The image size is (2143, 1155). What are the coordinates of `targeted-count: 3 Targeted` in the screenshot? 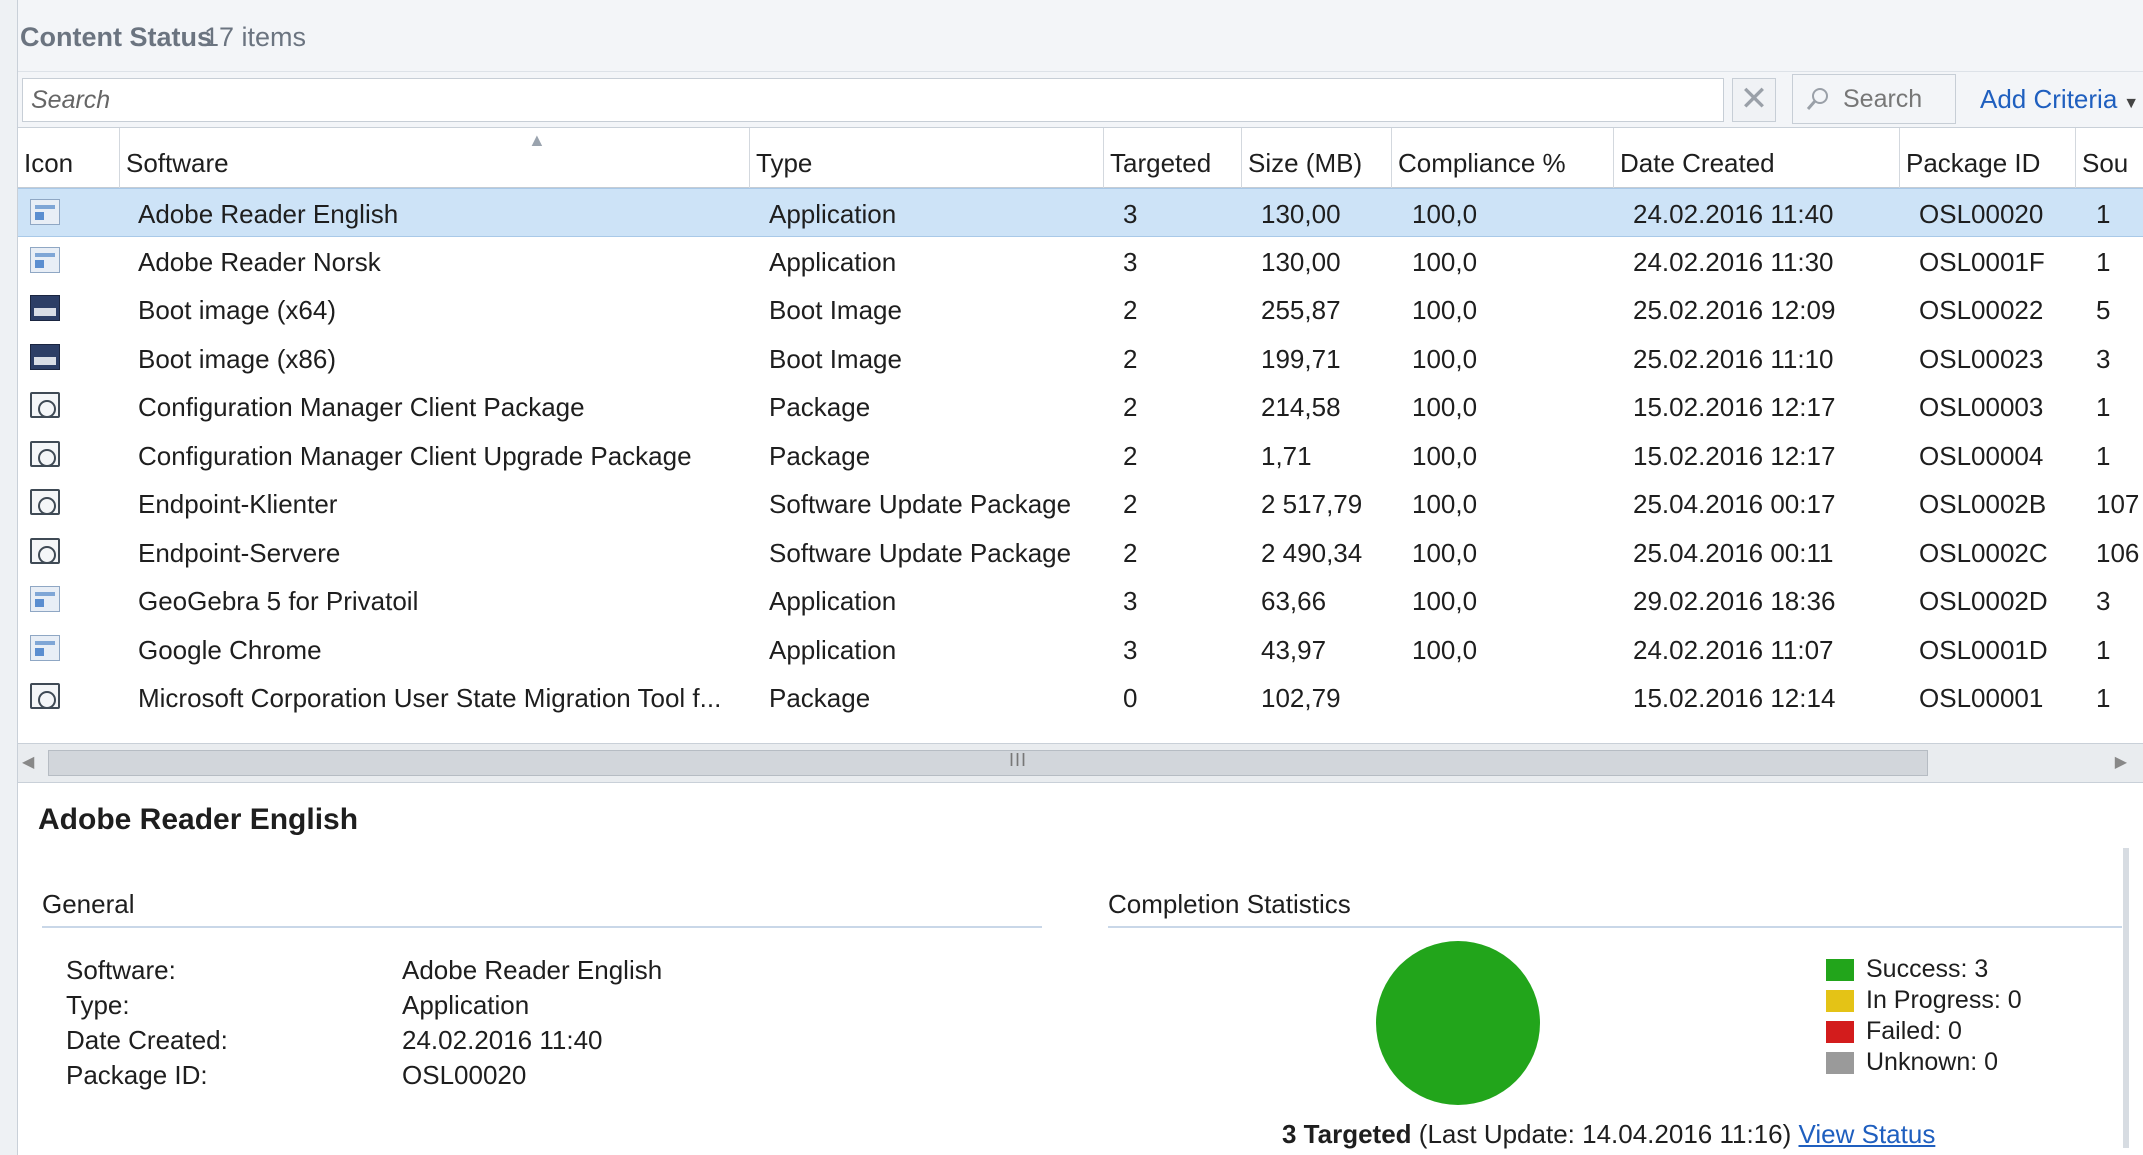 It's located at (1347, 1134).